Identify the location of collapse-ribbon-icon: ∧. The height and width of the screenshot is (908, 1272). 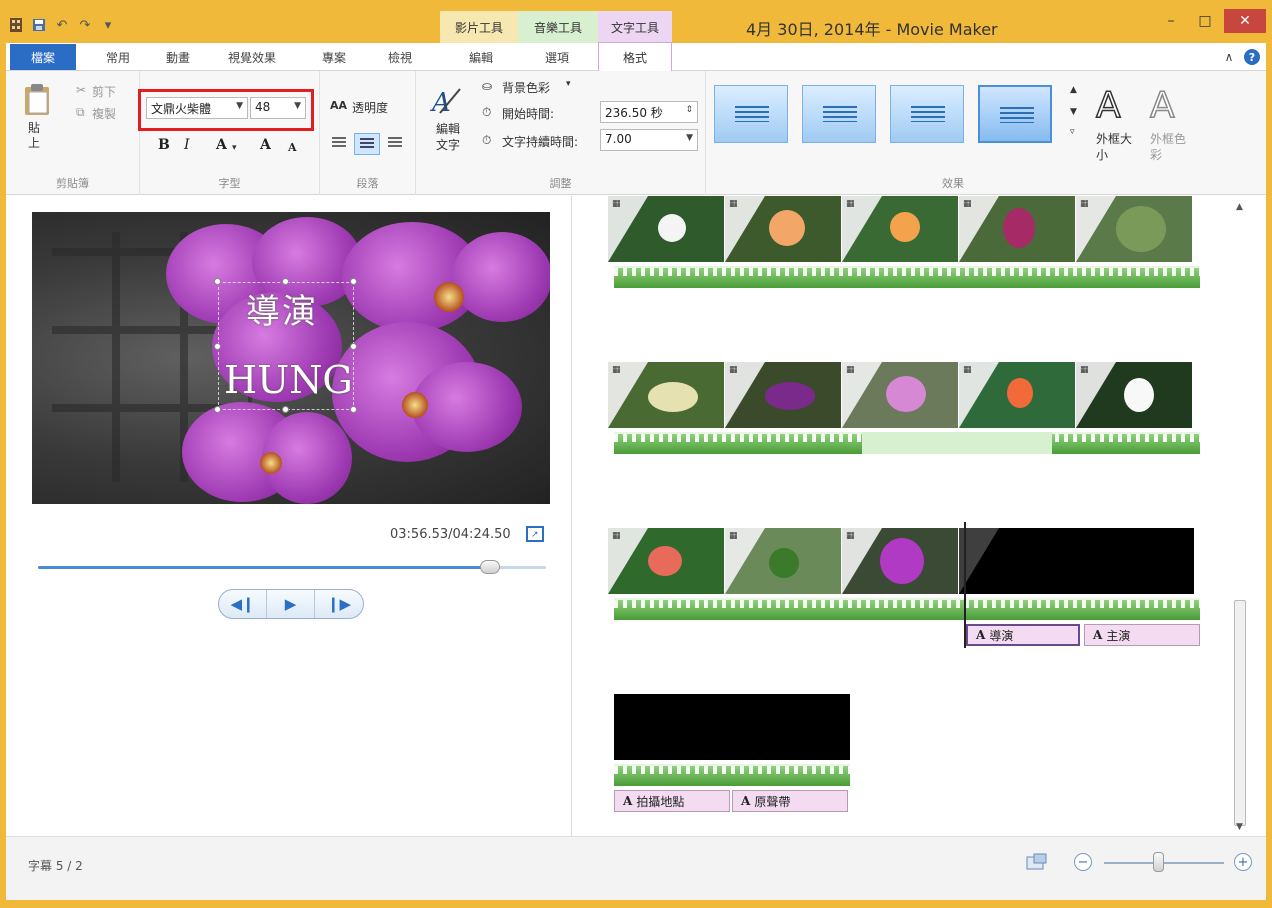
(1229, 57).